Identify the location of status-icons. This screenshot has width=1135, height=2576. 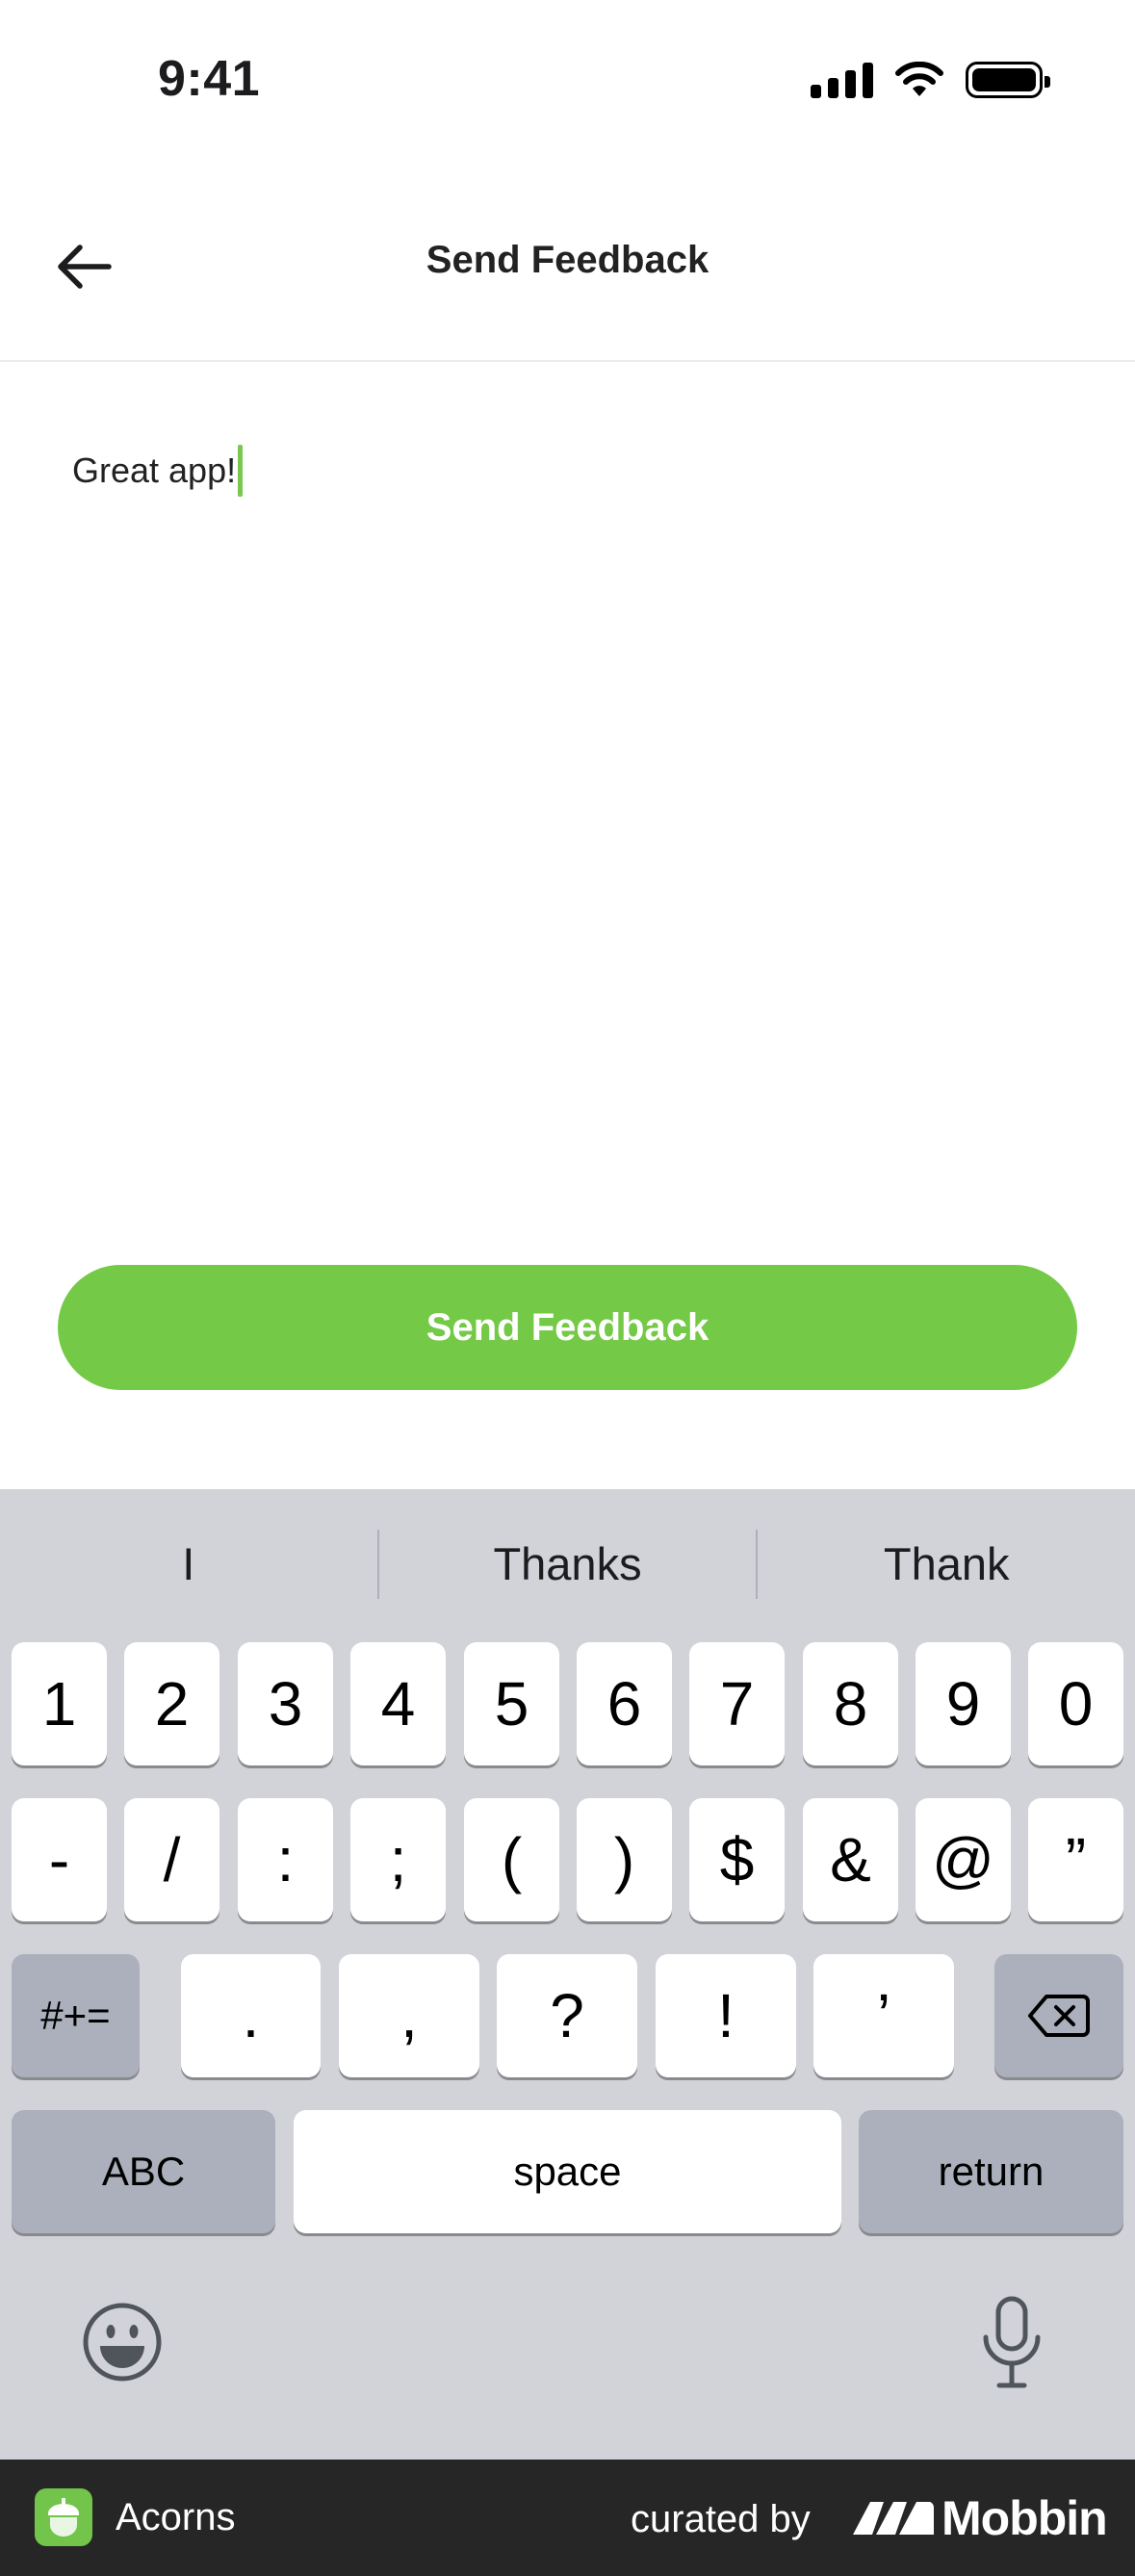
(930, 80).